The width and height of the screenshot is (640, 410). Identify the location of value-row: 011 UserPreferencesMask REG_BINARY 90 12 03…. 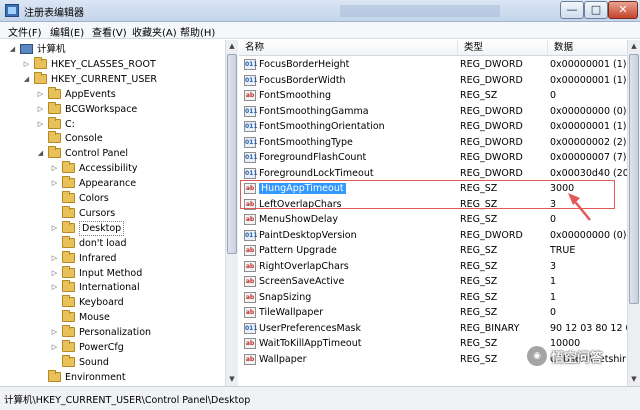
(434, 329).